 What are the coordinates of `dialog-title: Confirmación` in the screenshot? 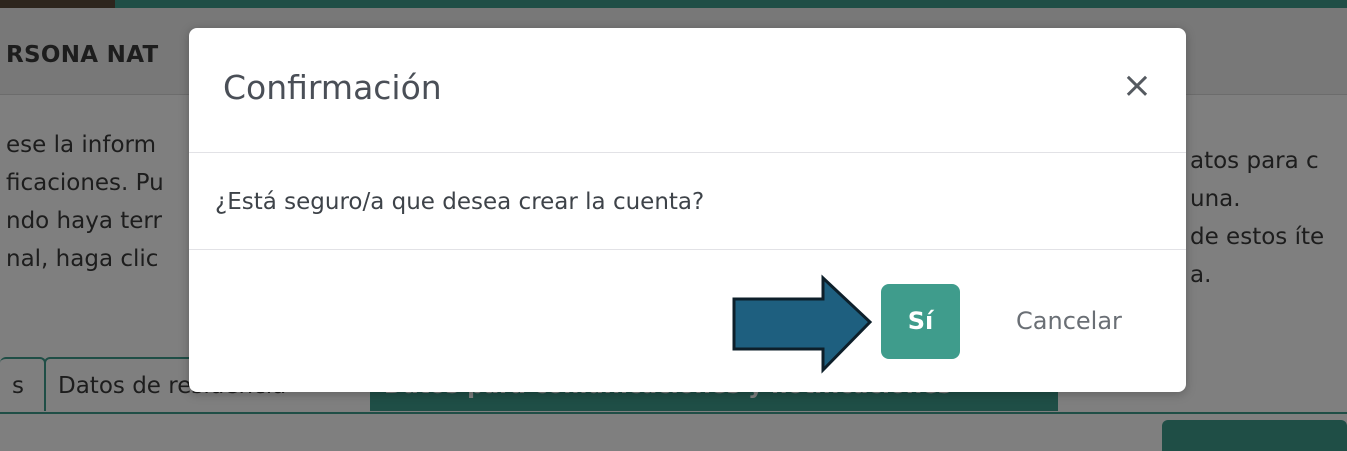 It's located at (332, 87).